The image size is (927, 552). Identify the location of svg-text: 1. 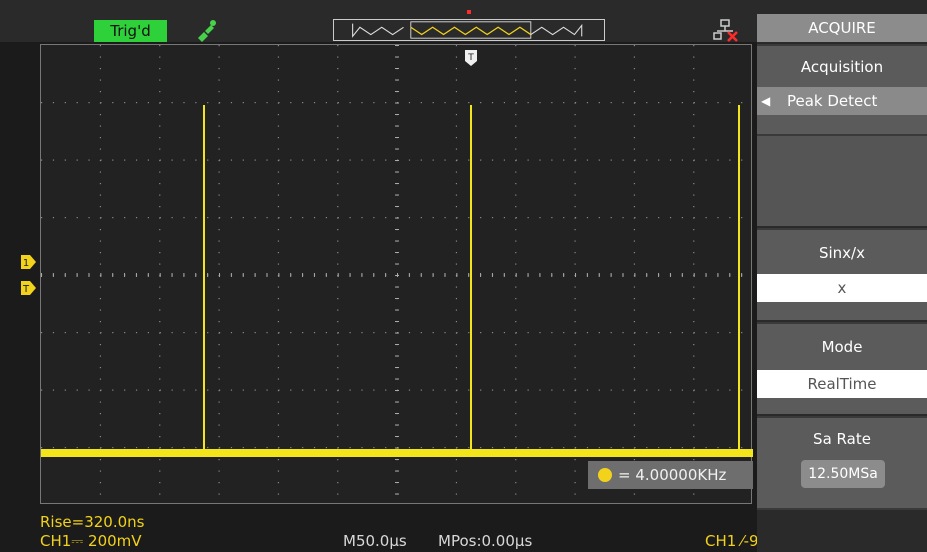
(26, 263).